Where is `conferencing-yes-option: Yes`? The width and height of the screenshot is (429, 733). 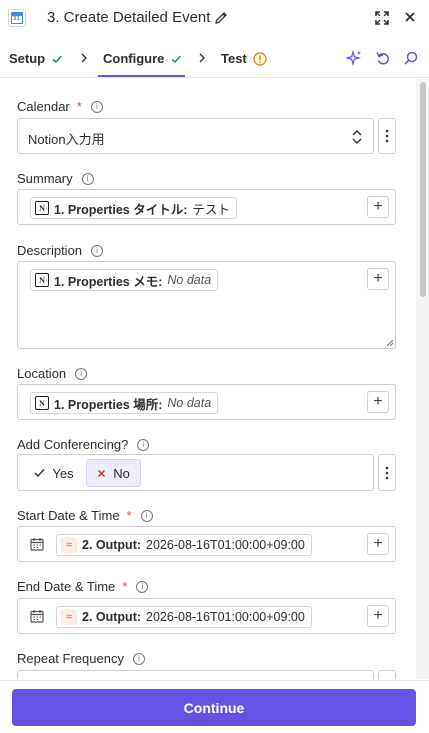 conferencing-yes-option: Yes is located at coordinates (54, 473).